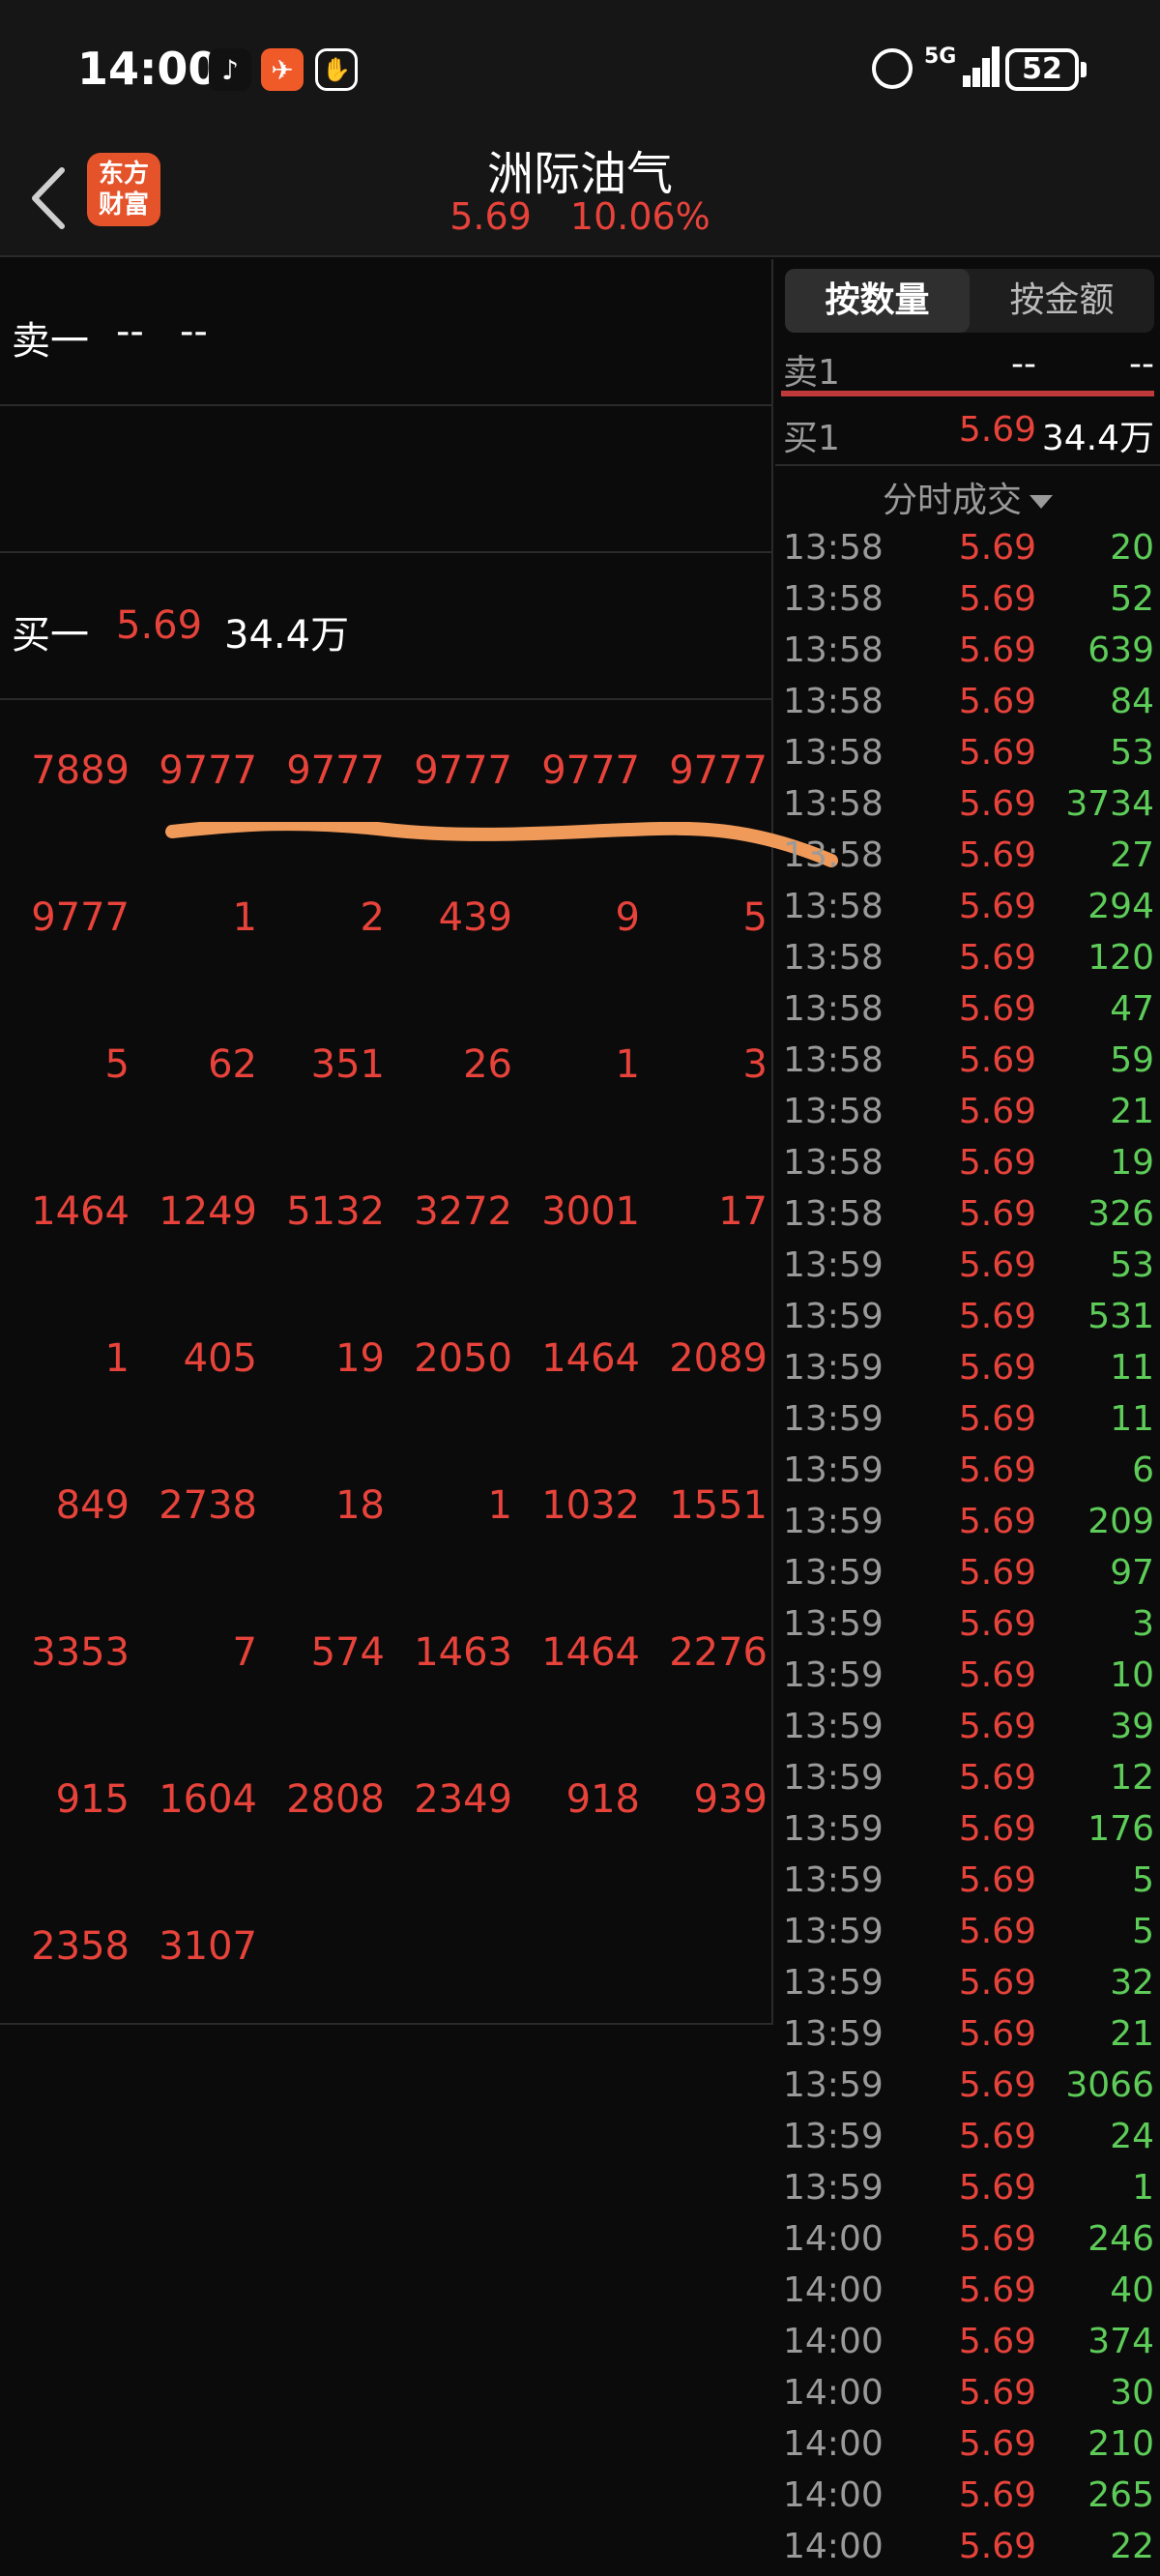  I want to click on queue-order-cell: 19, so click(360, 1358).